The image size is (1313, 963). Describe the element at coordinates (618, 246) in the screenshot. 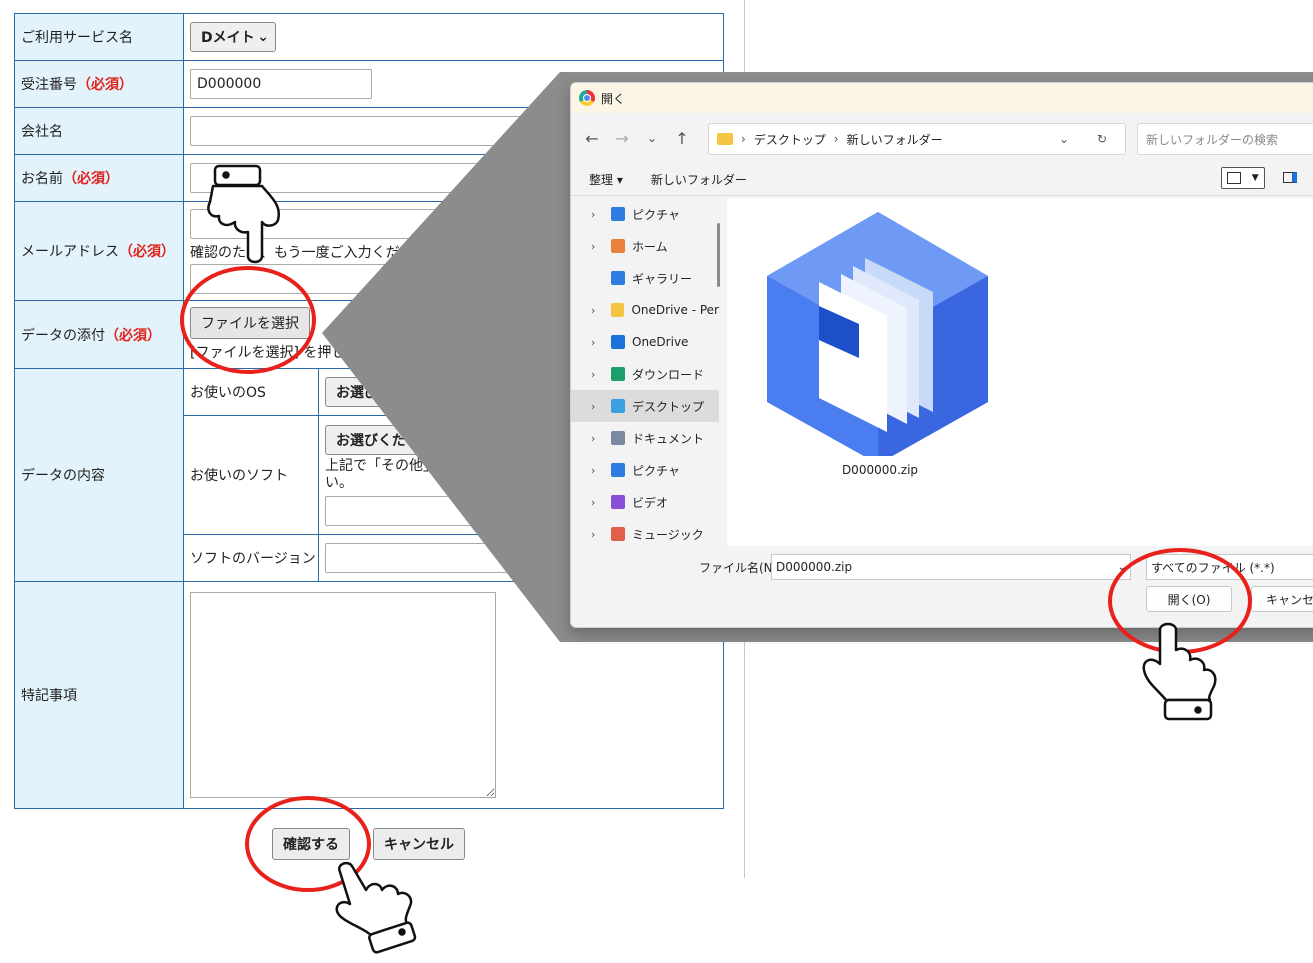

I see `home-icon` at that location.